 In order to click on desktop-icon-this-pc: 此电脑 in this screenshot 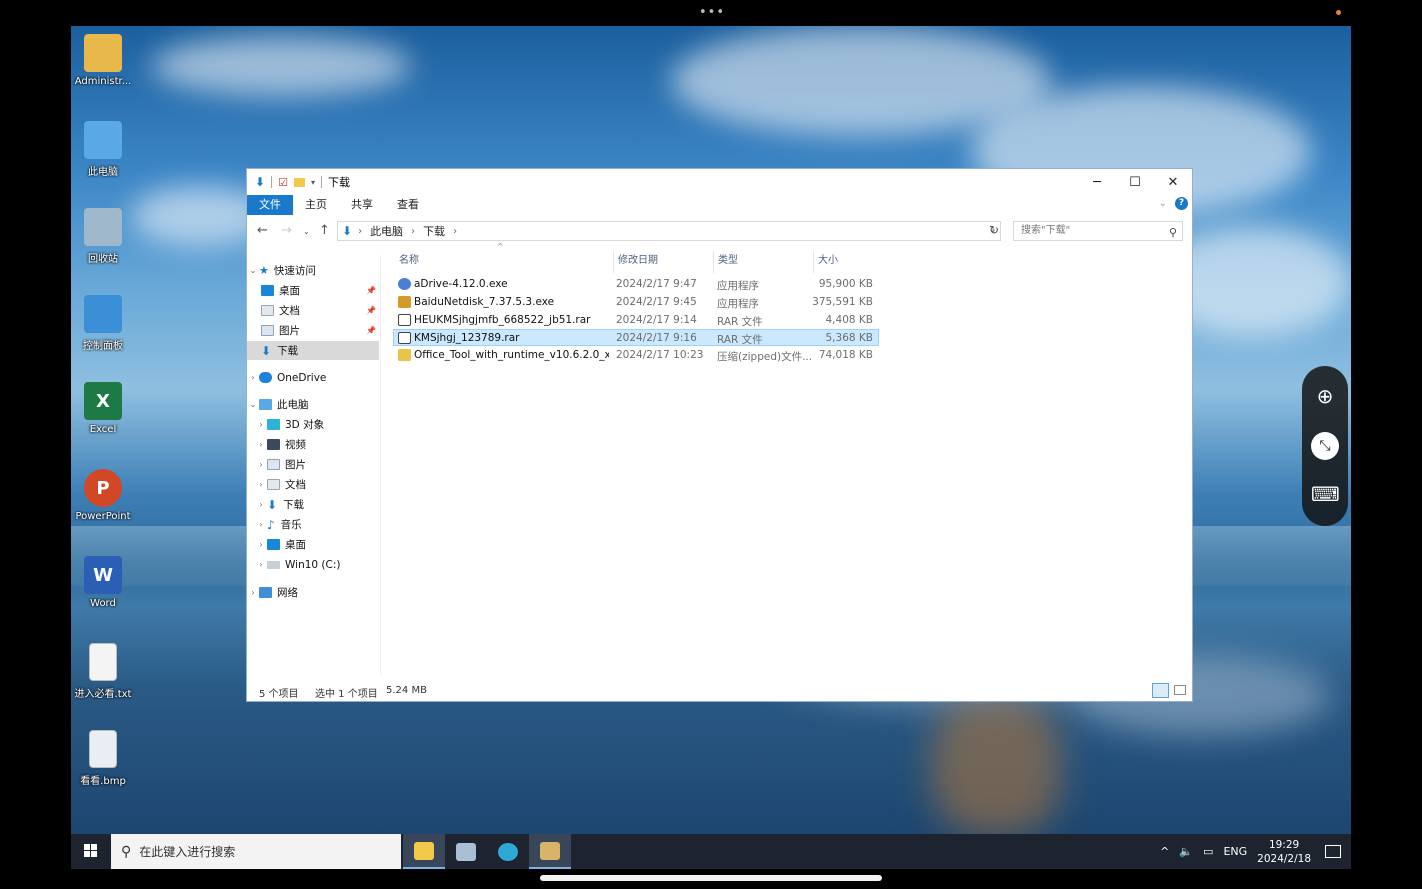, I will do `click(103, 149)`.